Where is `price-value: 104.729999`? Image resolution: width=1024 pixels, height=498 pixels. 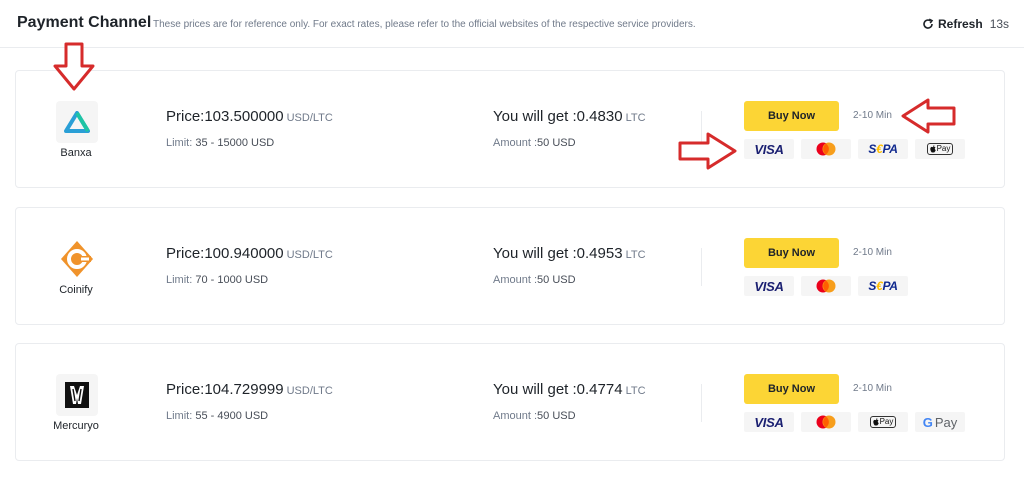 price-value: 104.729999 is located at coordinates (244, 389).